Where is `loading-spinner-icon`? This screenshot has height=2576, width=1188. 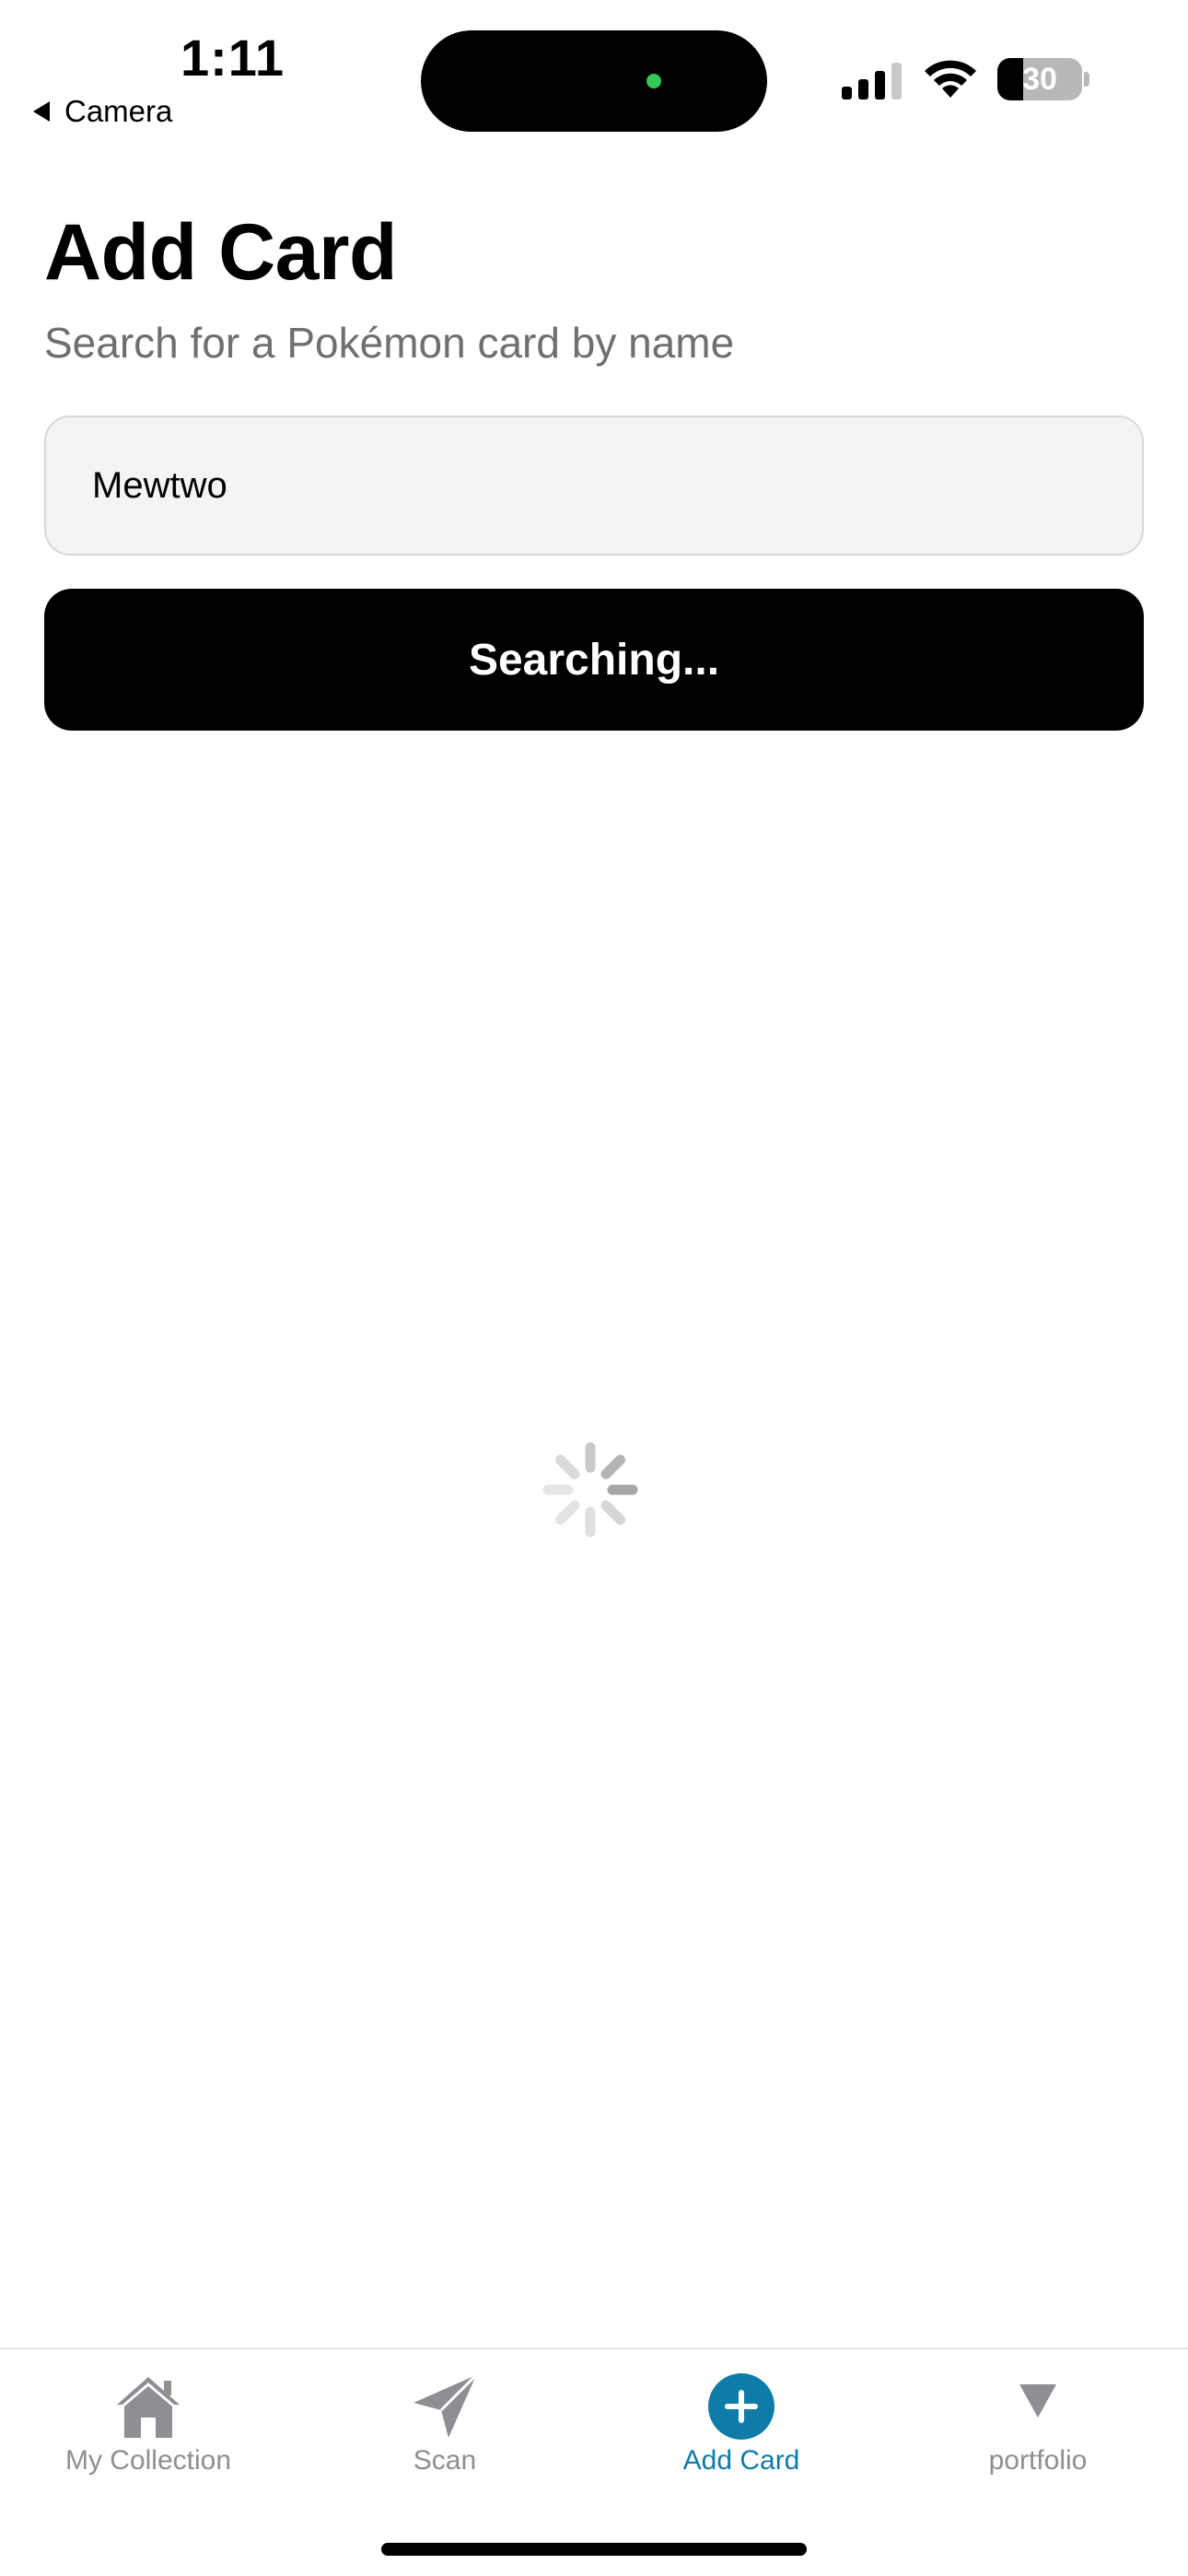 loading-spinner-icon is located at coordinates (590, 1490).